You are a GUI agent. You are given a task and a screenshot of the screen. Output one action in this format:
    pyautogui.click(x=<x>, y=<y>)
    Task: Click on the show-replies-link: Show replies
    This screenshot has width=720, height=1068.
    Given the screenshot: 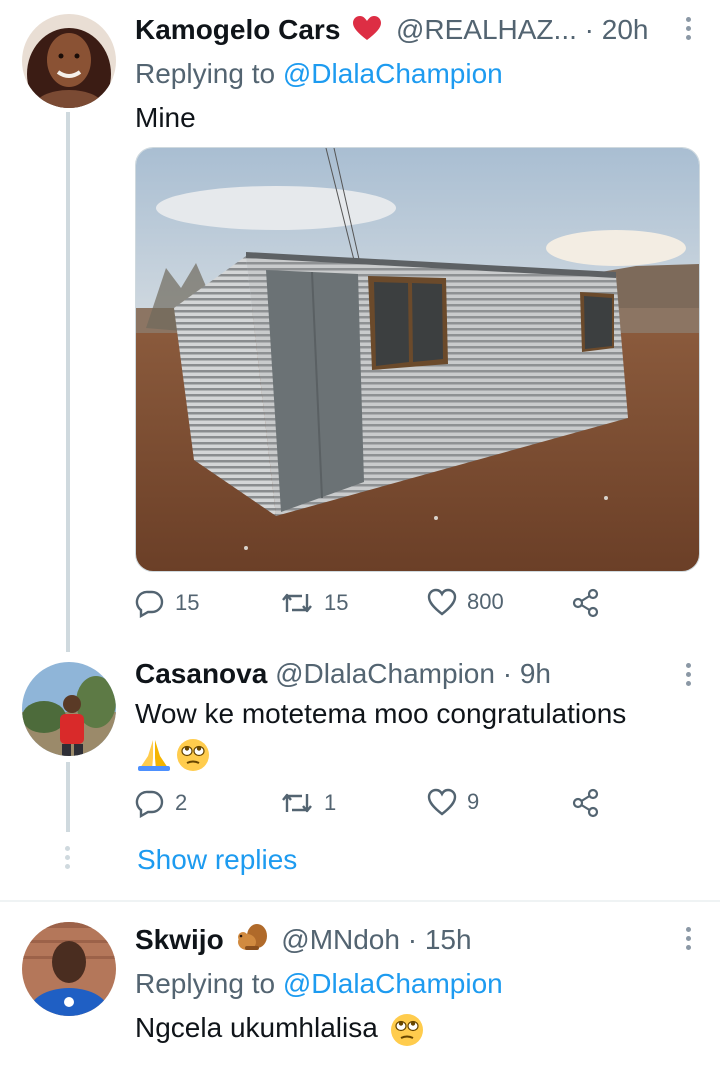 What is the action you would take?
    pyautogui.click(x=217, y=860)
    